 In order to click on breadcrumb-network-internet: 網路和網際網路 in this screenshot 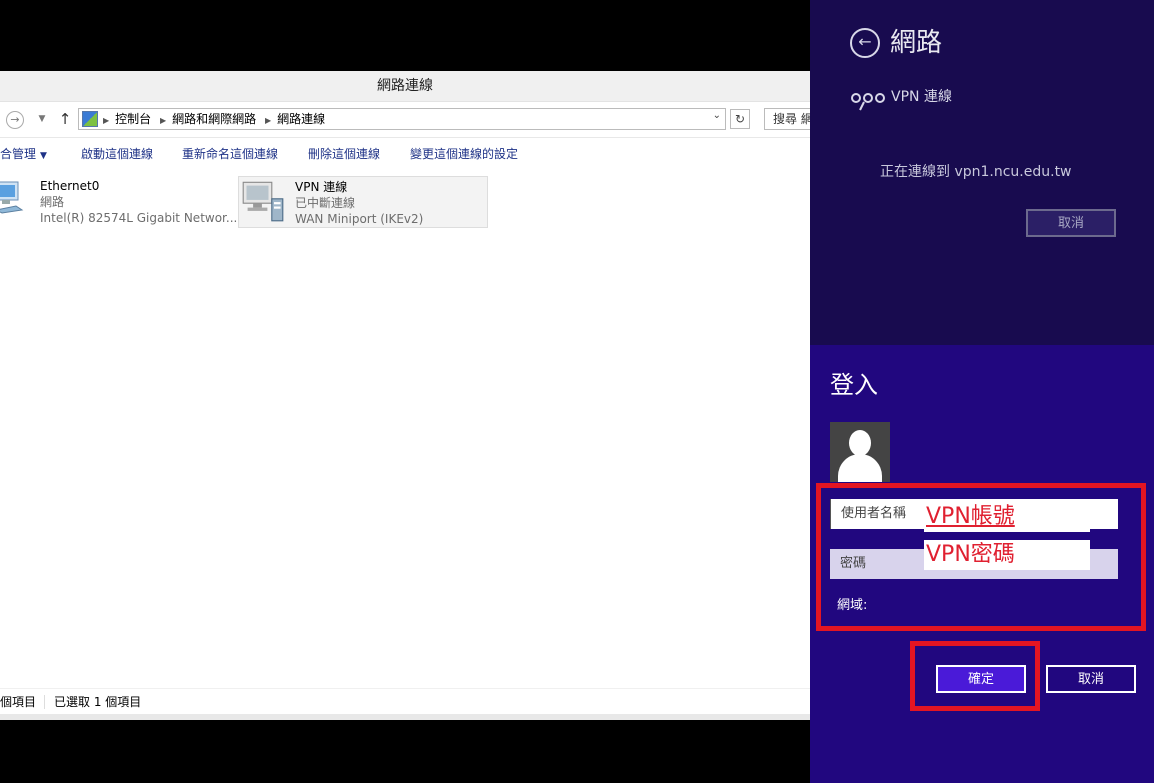, I will do `click(214, 119)`.